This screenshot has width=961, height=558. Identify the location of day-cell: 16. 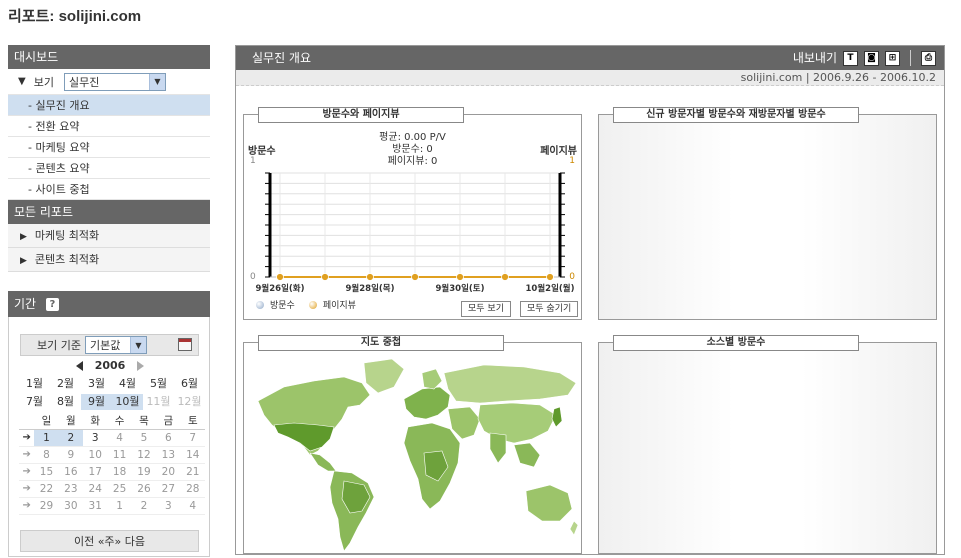
(71, 472).